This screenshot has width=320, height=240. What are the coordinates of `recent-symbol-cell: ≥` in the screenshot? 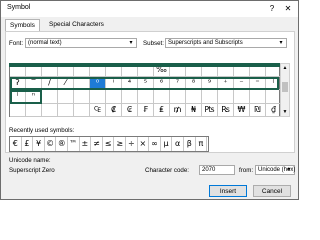 It's located at (120, 144).